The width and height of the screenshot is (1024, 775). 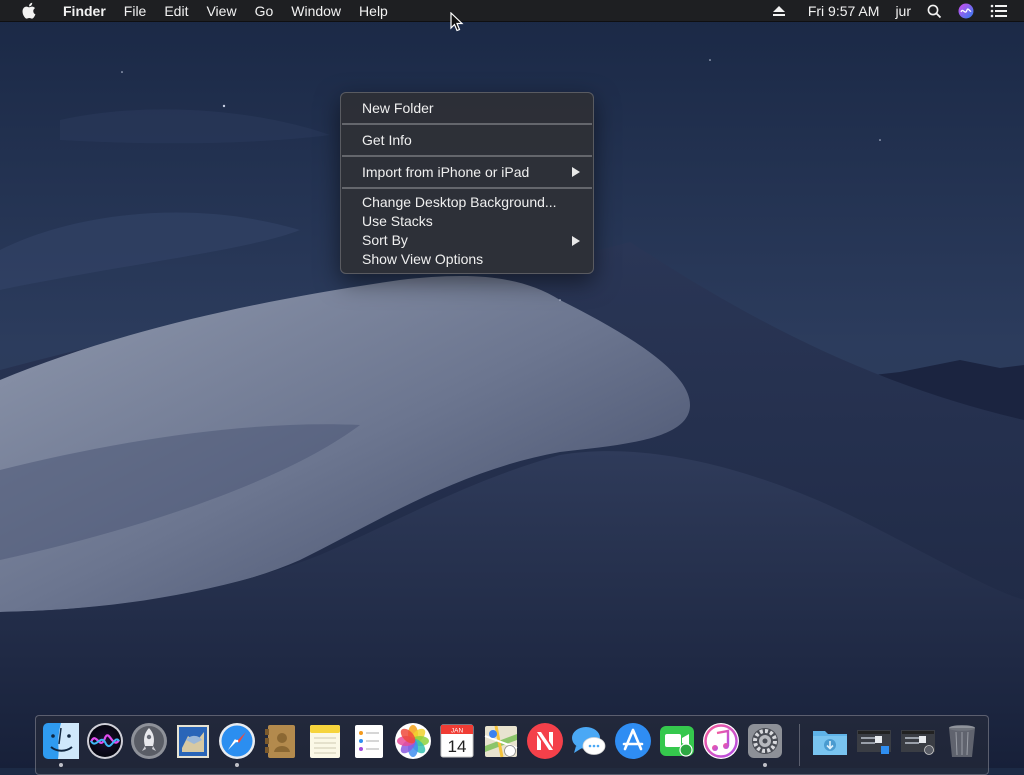 What do you see at coordinates (467, 240) in the screenshot?
I see `menu-item-sort-by: Sort By` at bounding box center [467, 240].